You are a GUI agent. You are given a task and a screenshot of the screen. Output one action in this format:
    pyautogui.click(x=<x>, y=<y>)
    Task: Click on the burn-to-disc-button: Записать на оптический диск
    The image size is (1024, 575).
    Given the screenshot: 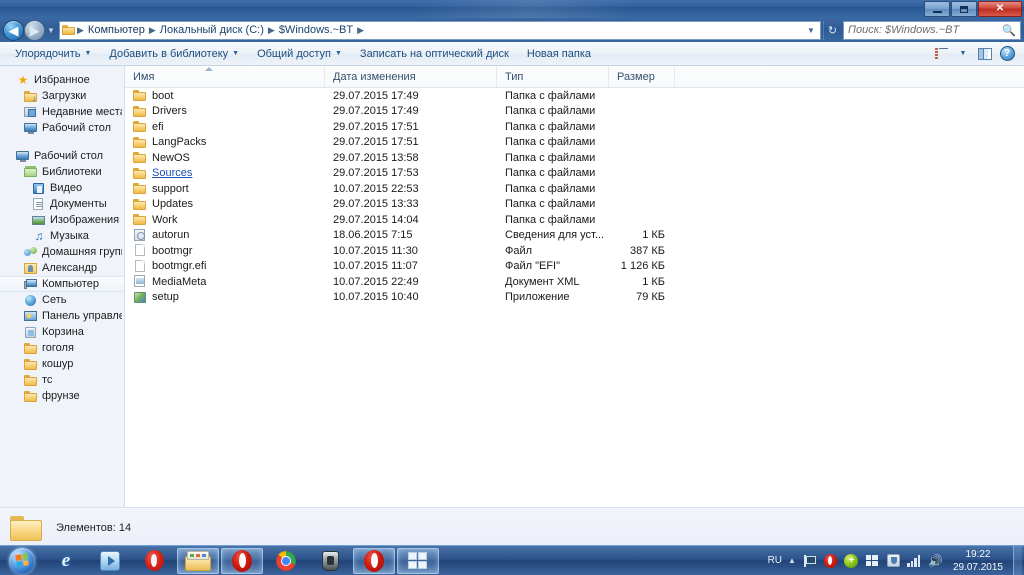 What is the action you would take?
    pyautogui.click(x=434, y=54)
    